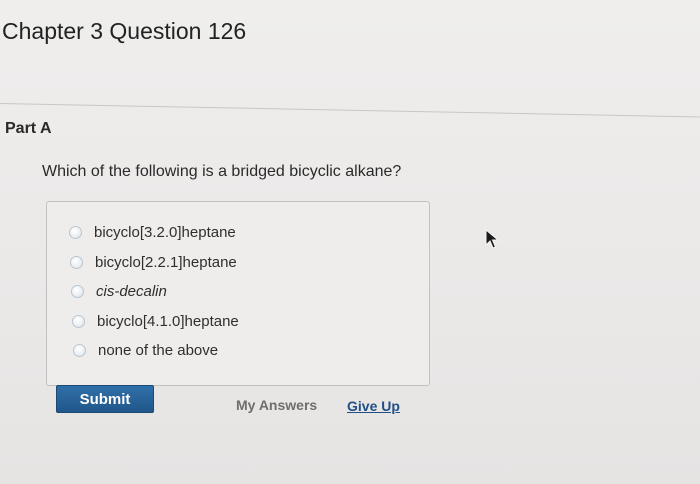 Image resolution: width=700 pixels, height=484 pixels. I want to click on answer-option-label: bicyclo[4.1.0]heptane, so click(168, 321).